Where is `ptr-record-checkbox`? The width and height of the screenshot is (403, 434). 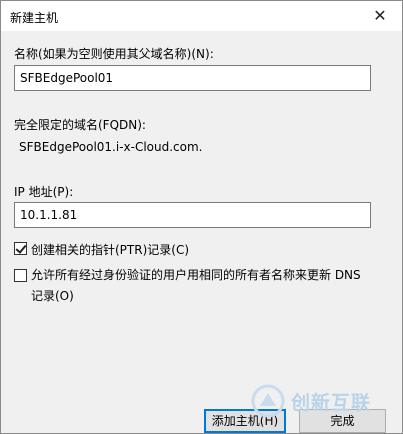
ptr-record-checkbox is located at coordinates (20, 248).